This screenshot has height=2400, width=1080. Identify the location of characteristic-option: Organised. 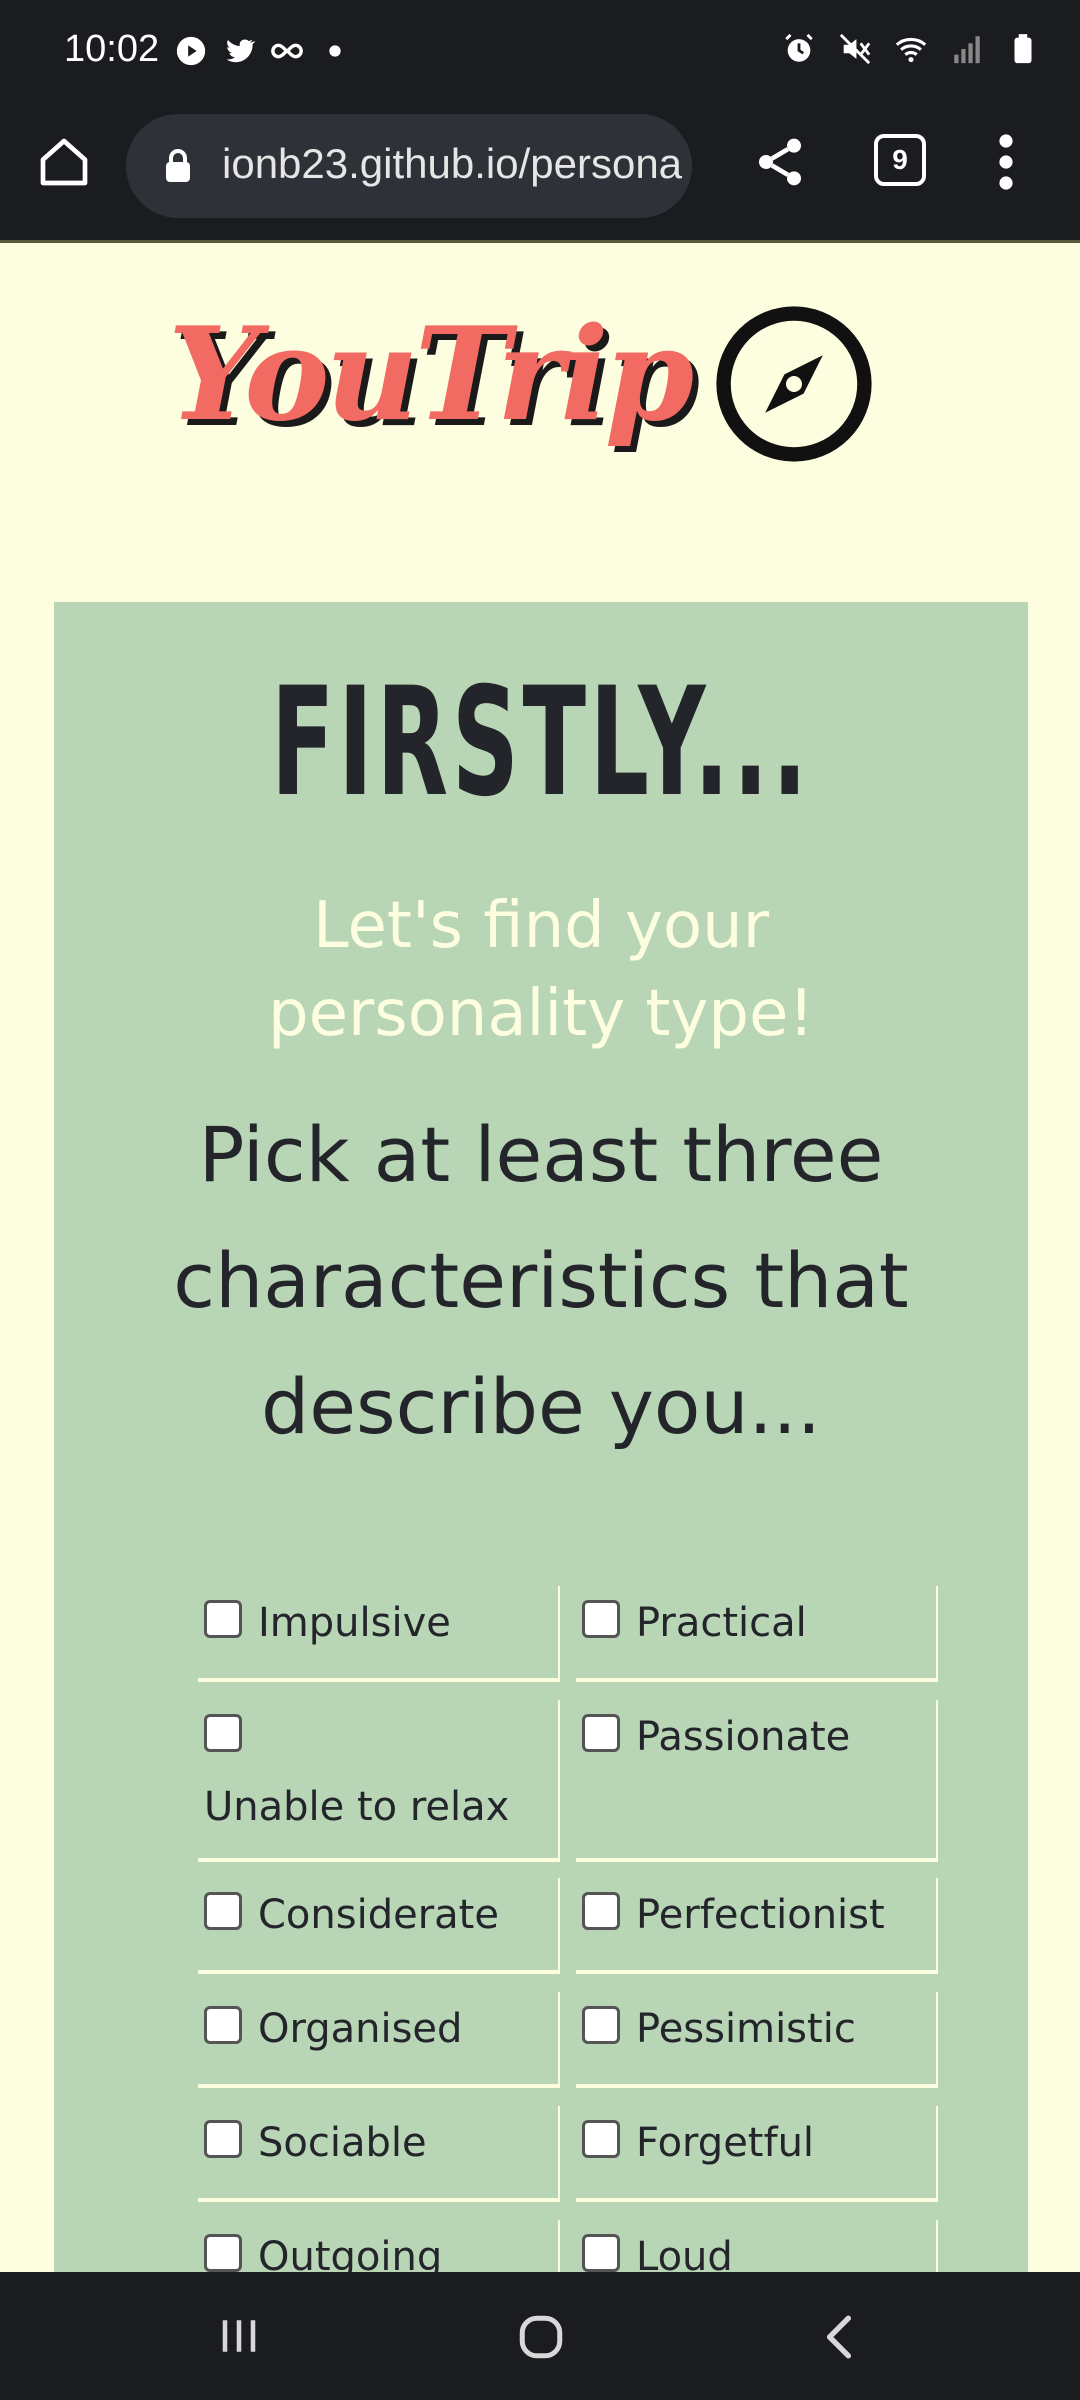
(379, 2040).